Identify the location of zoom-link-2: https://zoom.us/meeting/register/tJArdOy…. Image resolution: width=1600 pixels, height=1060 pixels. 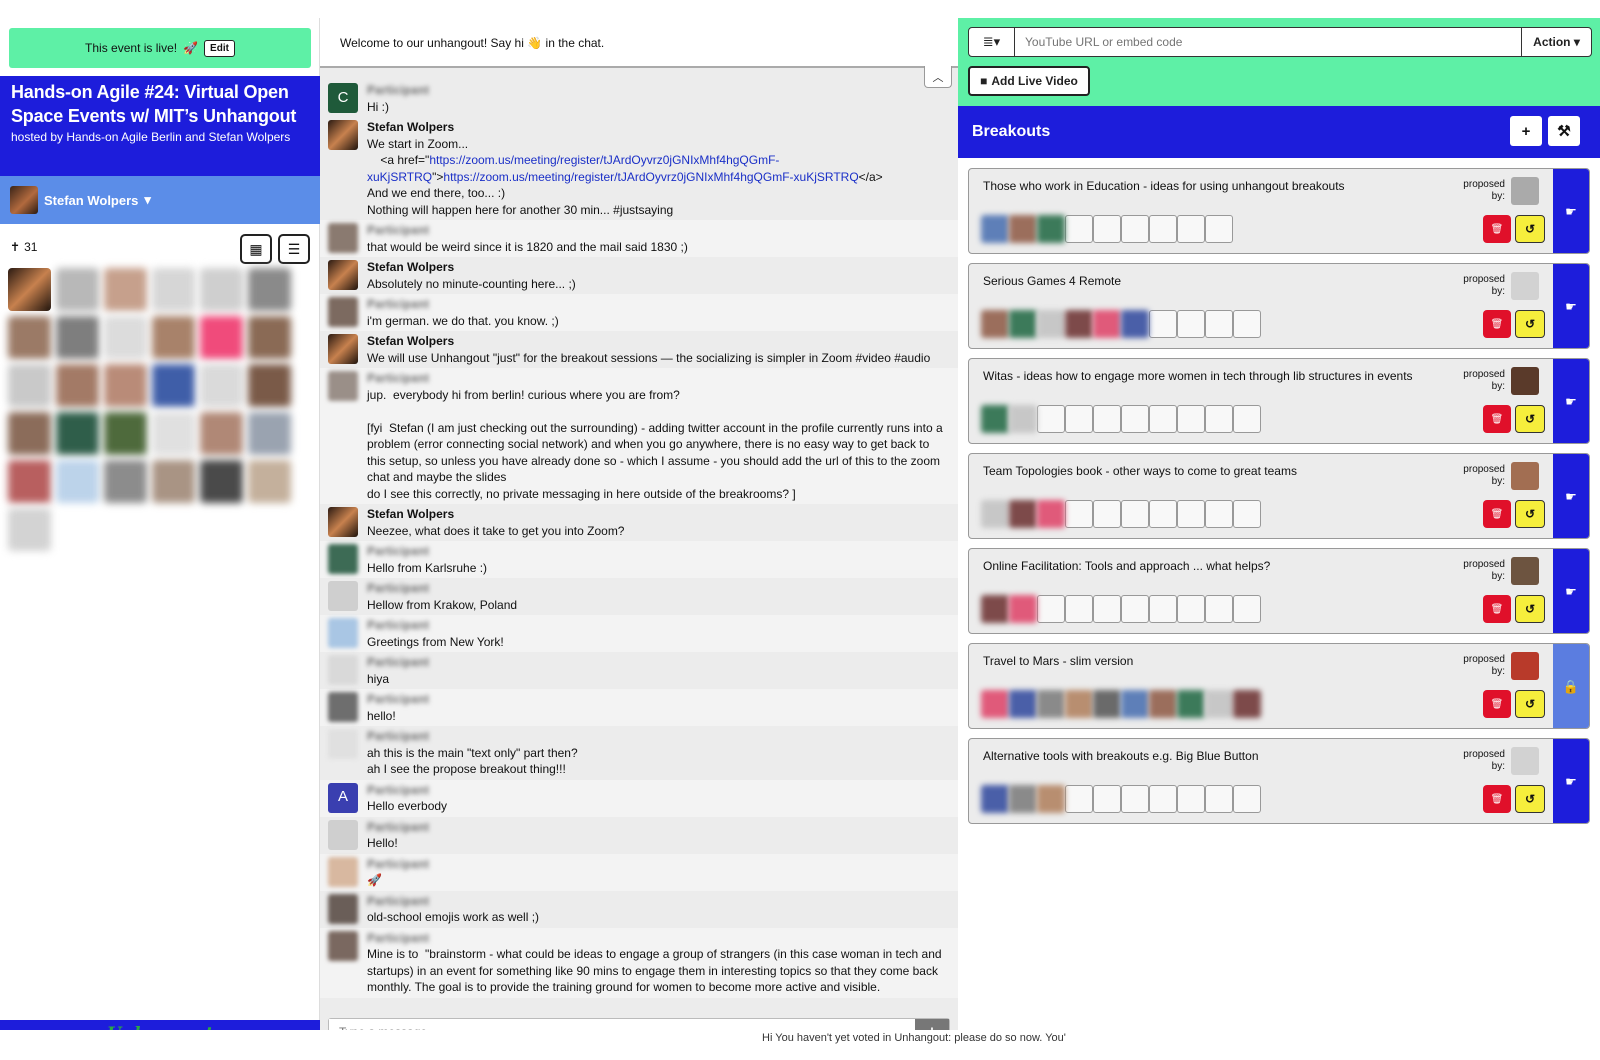
(650, 177).